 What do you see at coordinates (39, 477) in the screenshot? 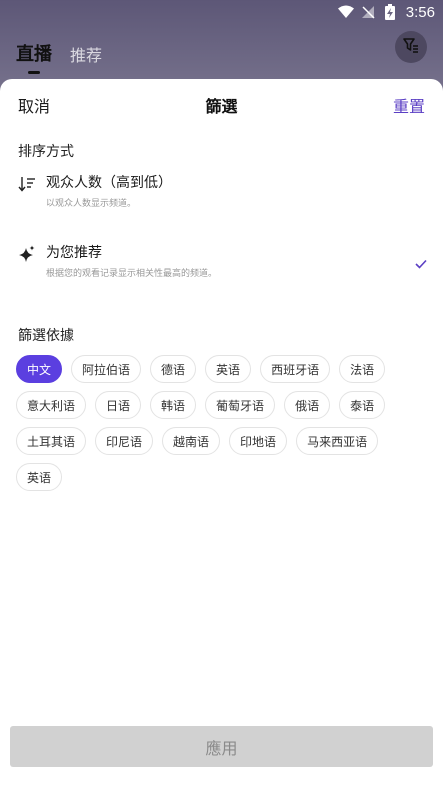
I see `language-chip-english-2: 英语` at bounding box center [39, 477].